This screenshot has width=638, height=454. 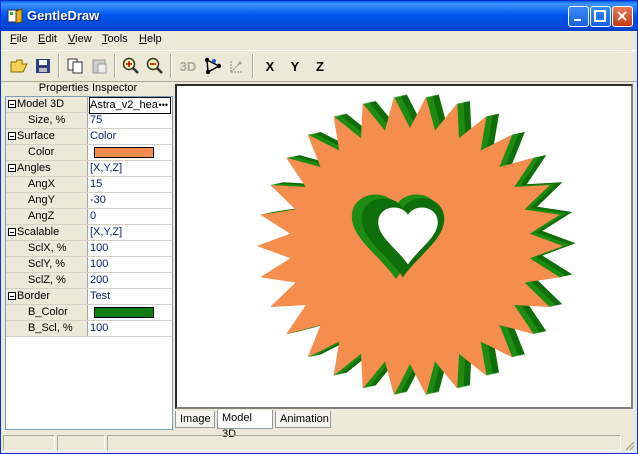 I want to click on property-row: AngY -30, so click(x=89, y=201).